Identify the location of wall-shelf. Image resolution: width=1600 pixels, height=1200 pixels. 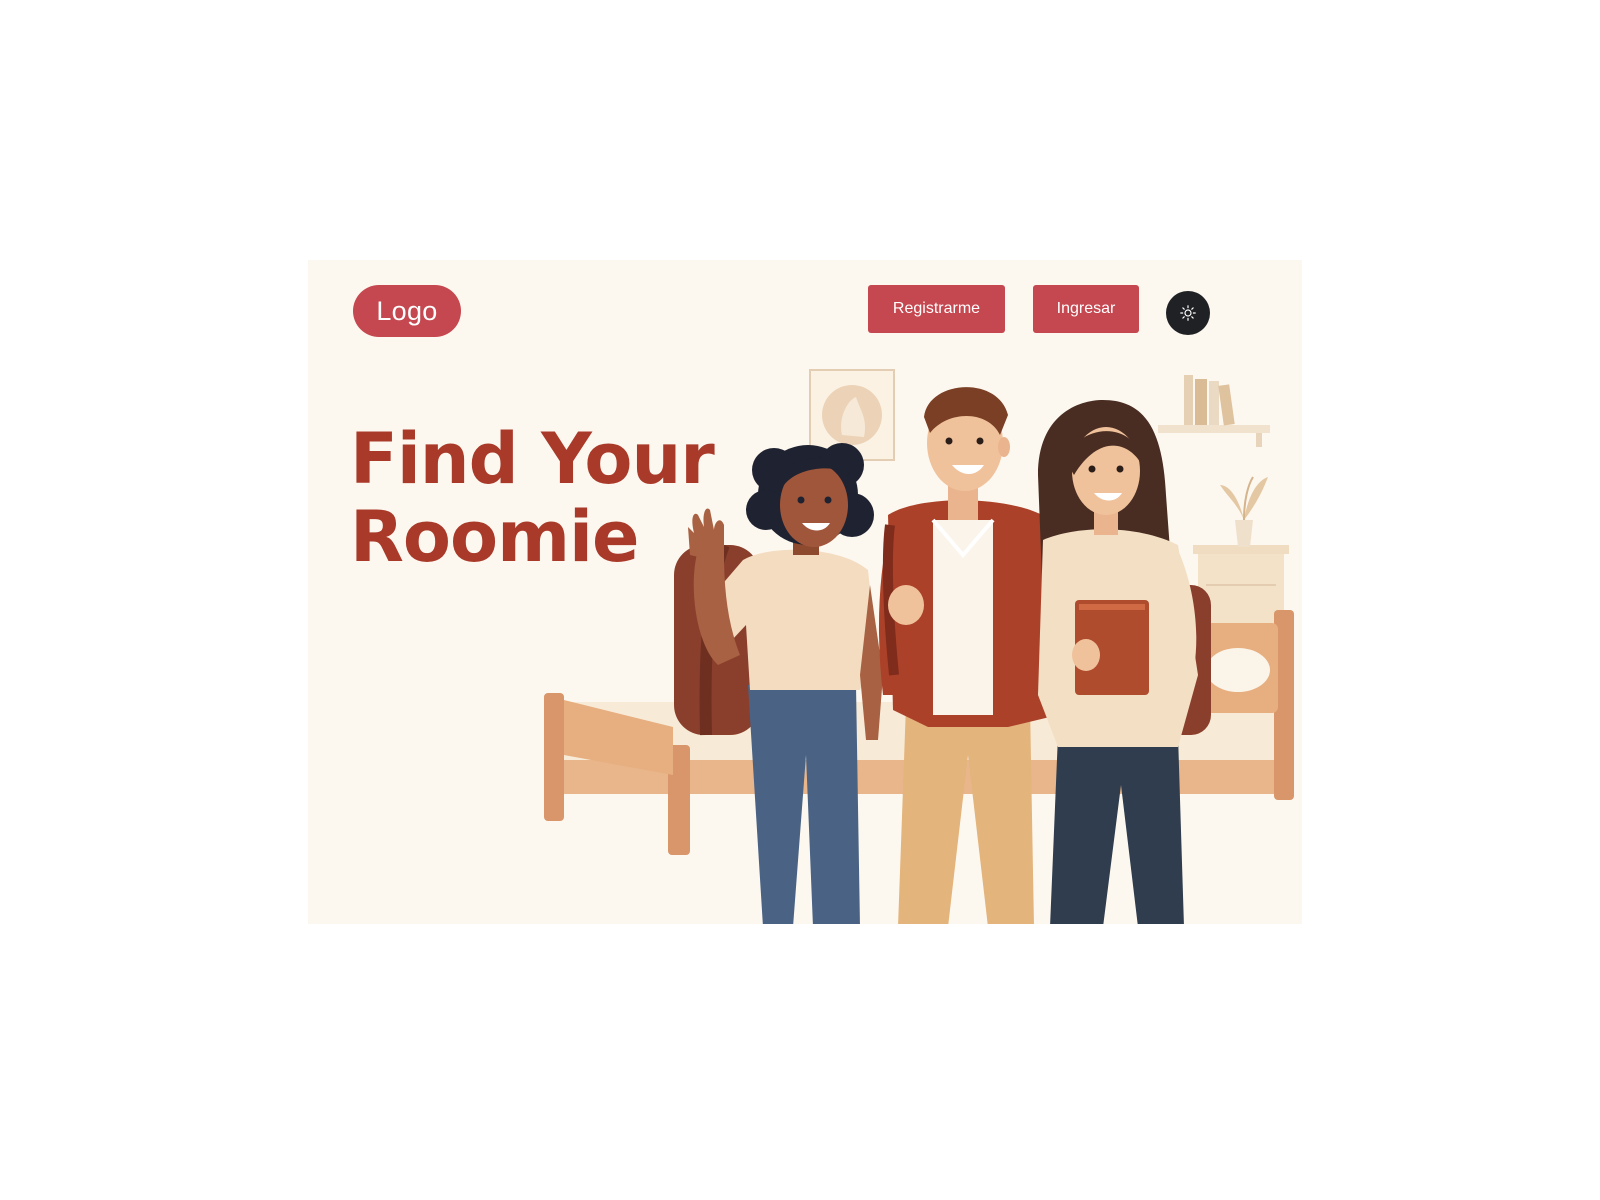
(1214, 411).